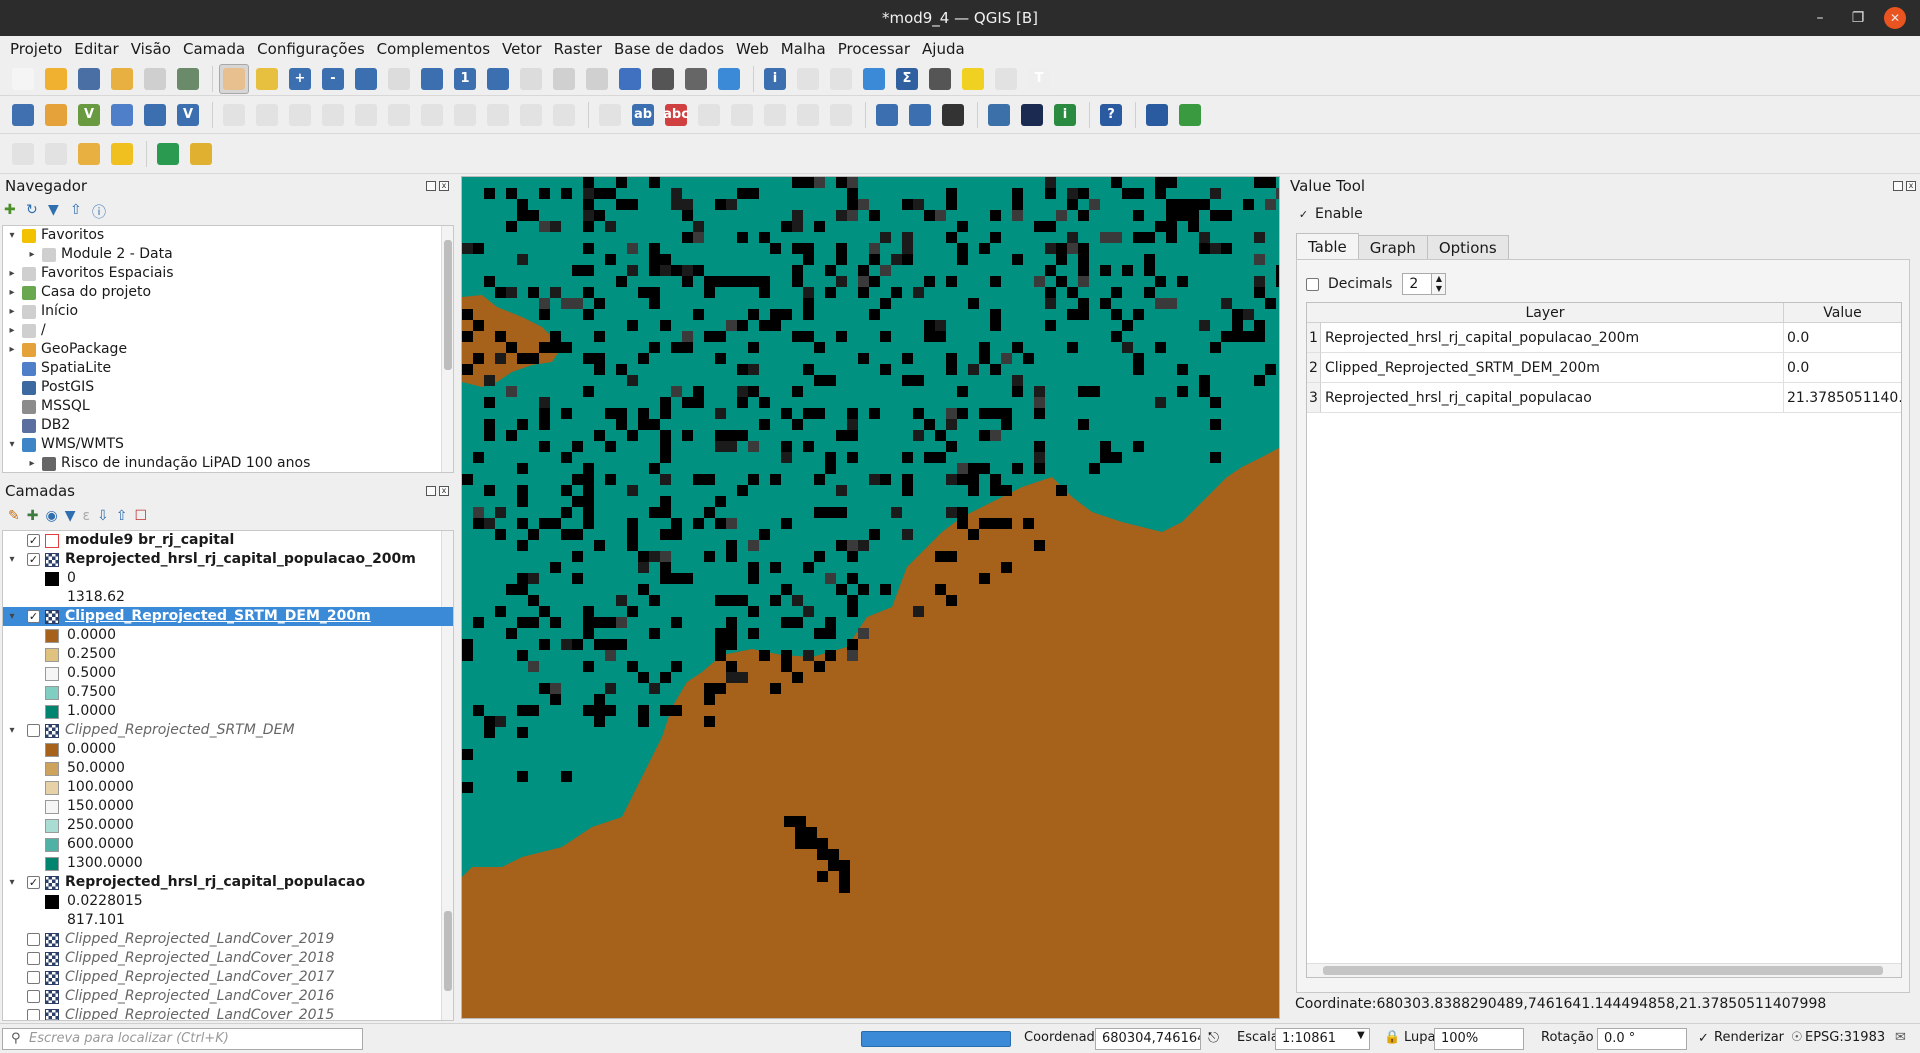 The width and height of the screenshot is (1920, 1053). Describe the element at coordinates (907, 79) in the screenshot. I see `statistics-button: Σ` at that location.